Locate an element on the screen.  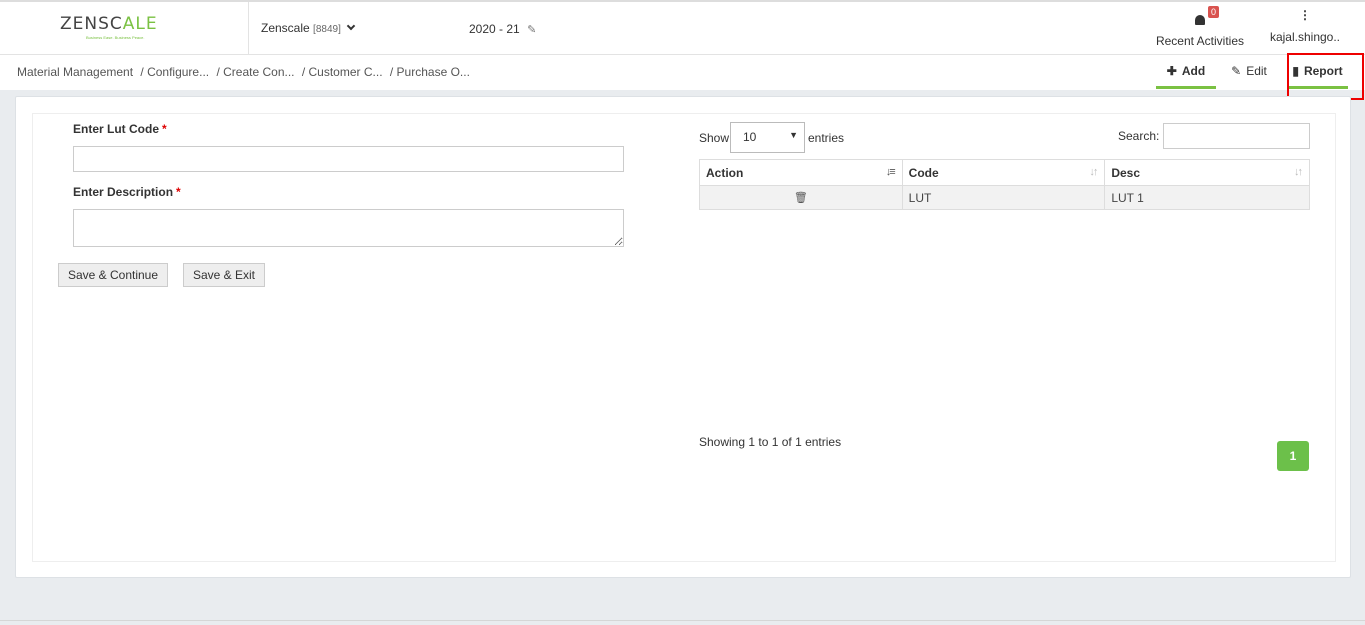
description-textarea is located at coordinates (348, 228).